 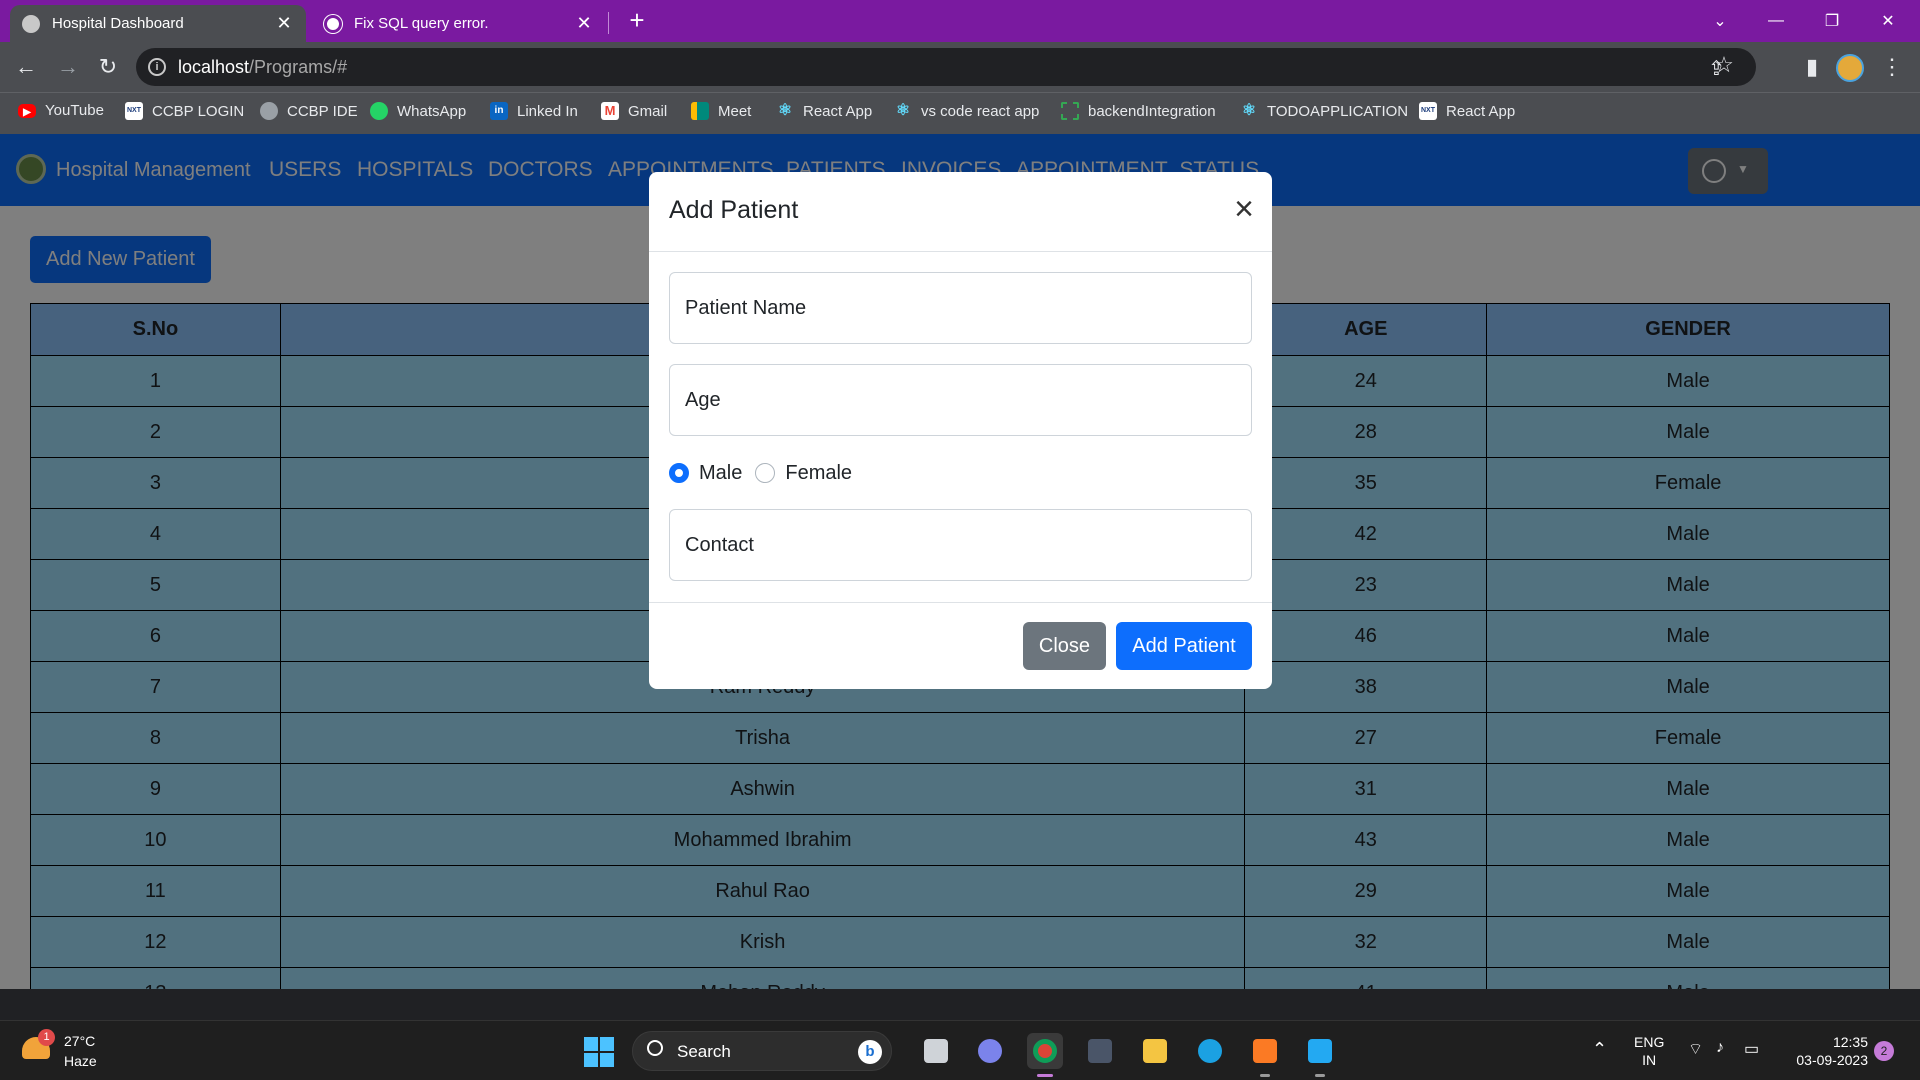 I want to click on bookmark-label: Linked In, so click(x=547, y=111).